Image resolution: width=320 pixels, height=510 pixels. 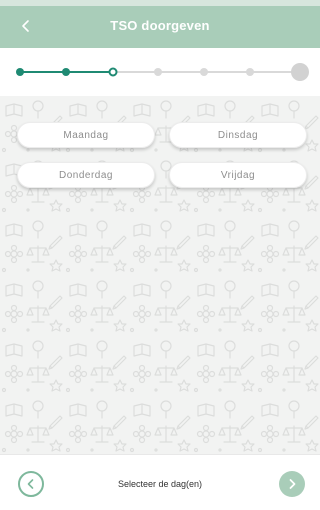 I want to click on day-button-vrijdag: Vrijdag, so click(x=238, y=175).